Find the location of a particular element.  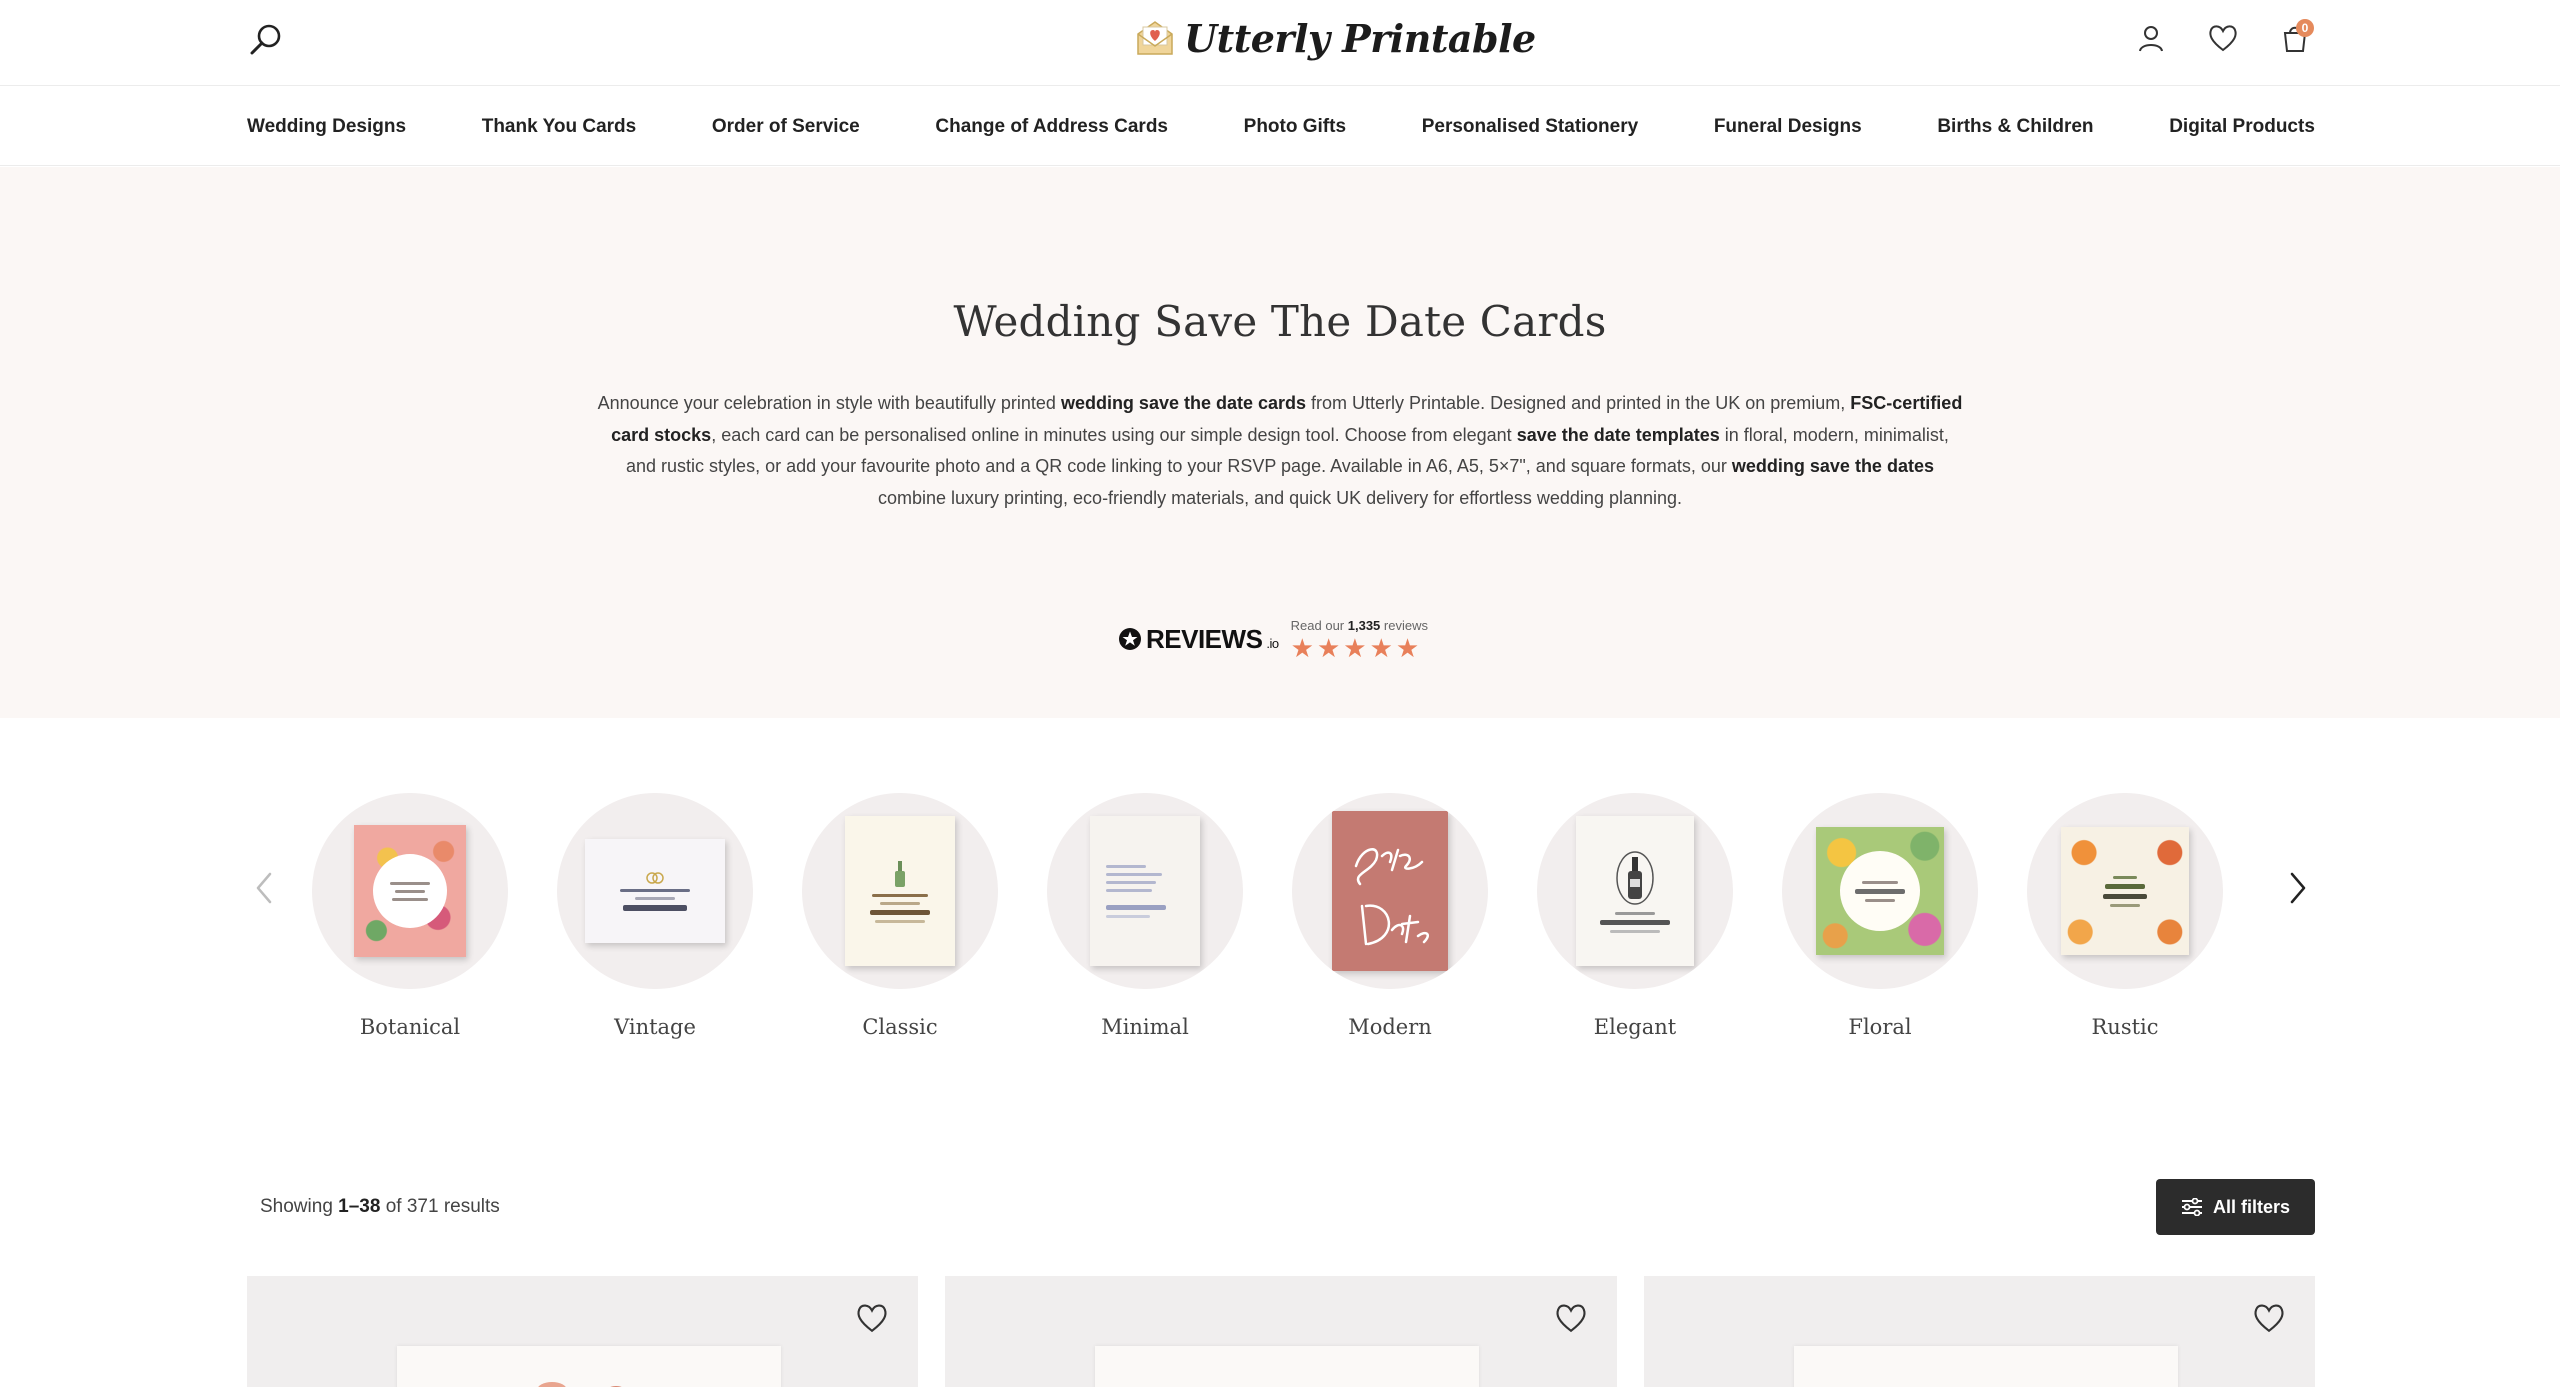

chevron-left-icon is located at coordinates (264, 888).